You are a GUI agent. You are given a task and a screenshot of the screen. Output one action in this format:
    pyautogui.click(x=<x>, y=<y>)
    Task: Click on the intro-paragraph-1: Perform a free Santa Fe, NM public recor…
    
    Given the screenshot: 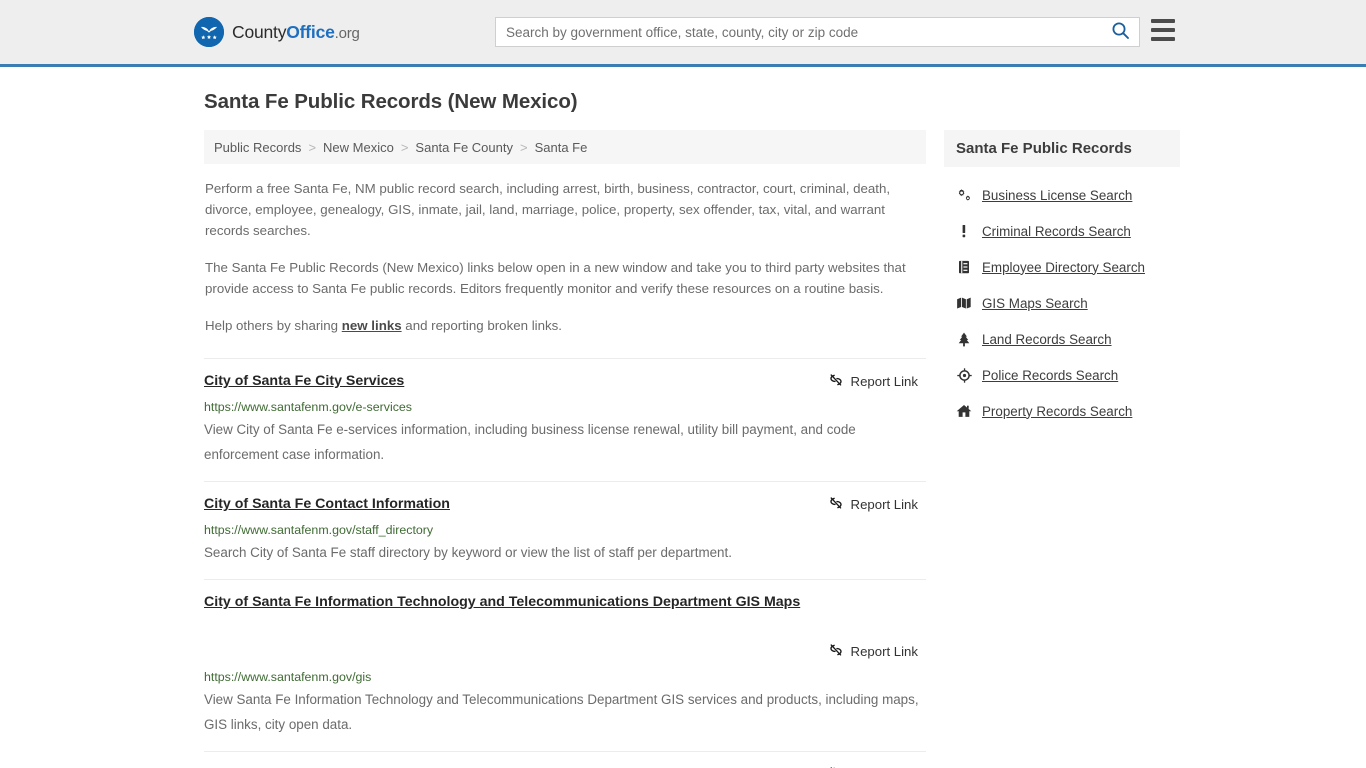 What is the action you would take?
    pyautogui.click(x=548, y=209)
    